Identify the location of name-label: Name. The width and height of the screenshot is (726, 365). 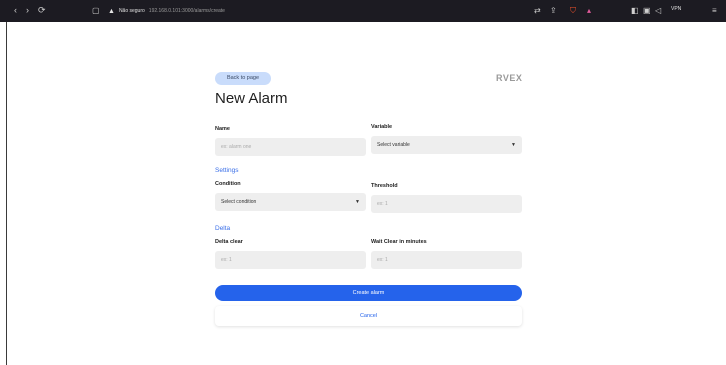
(222, 129).